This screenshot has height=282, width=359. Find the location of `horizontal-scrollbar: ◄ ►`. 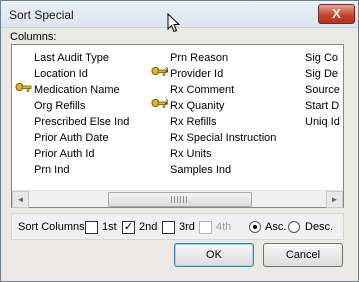

horizontal-scrollbar: ◄ ► is located at coordinates (177, 199).